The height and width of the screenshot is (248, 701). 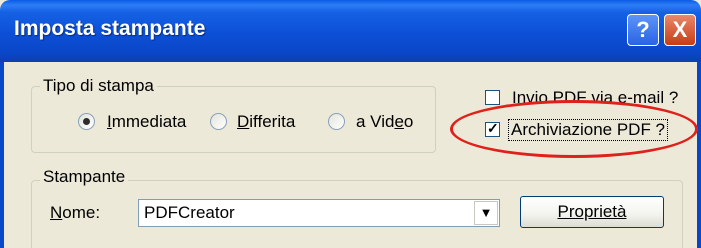 I want to click on dropdown-button: ▼, so click(x=486, y=213).